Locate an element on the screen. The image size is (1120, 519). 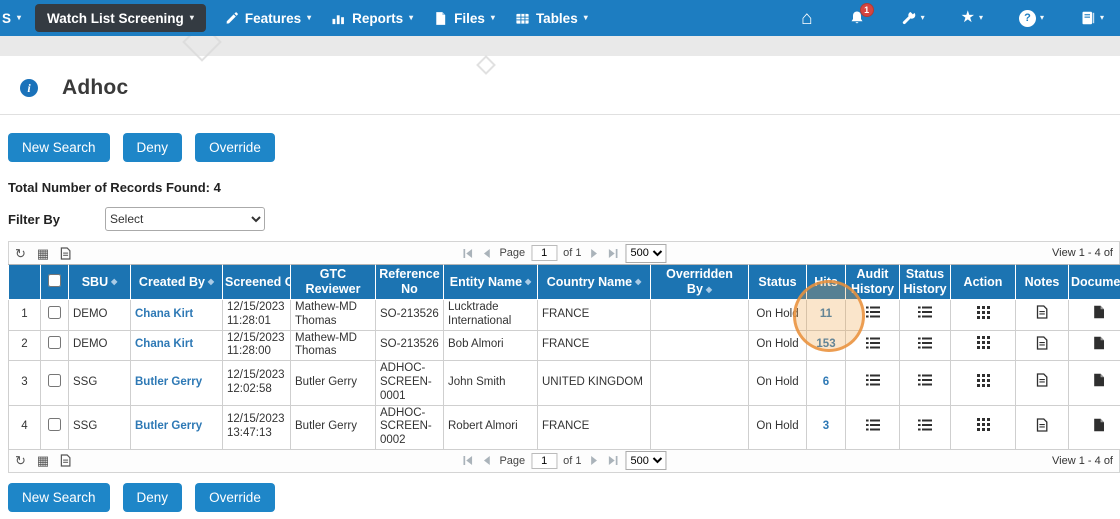
col-header-reference-no: Reference No is located at coordinates (409, 282).